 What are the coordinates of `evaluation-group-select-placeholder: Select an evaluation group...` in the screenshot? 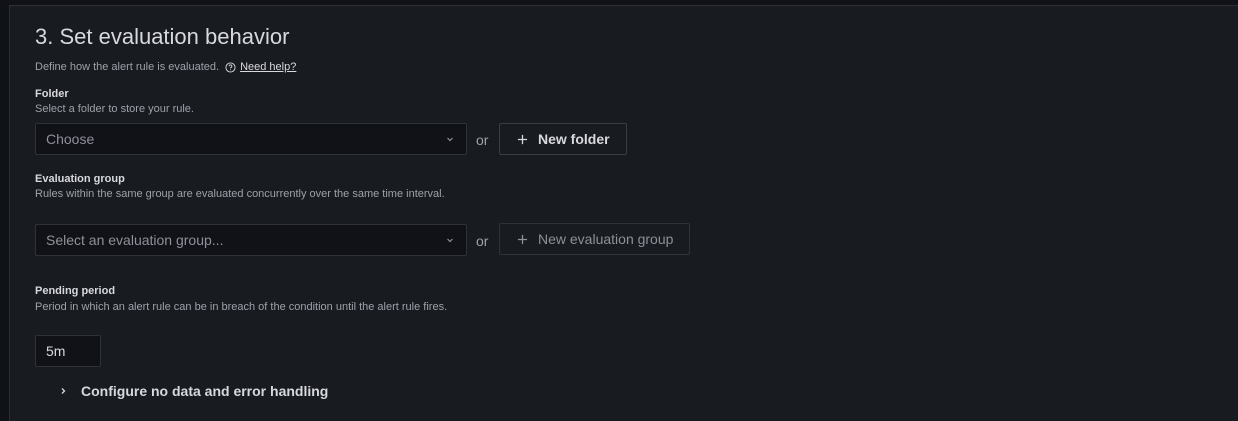 It's located at (135, 240).